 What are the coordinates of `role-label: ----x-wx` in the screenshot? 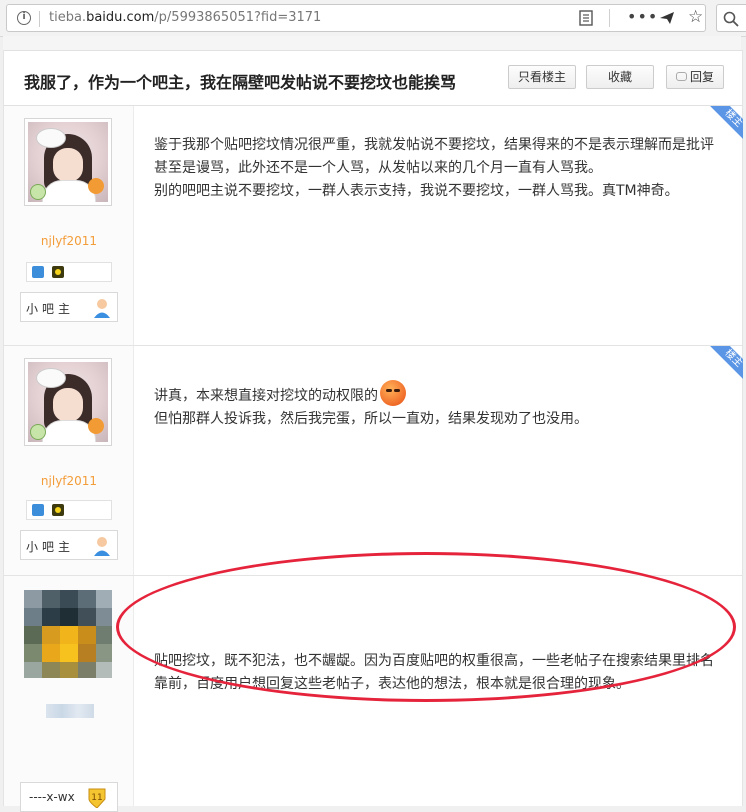 It's located at (52, 797).